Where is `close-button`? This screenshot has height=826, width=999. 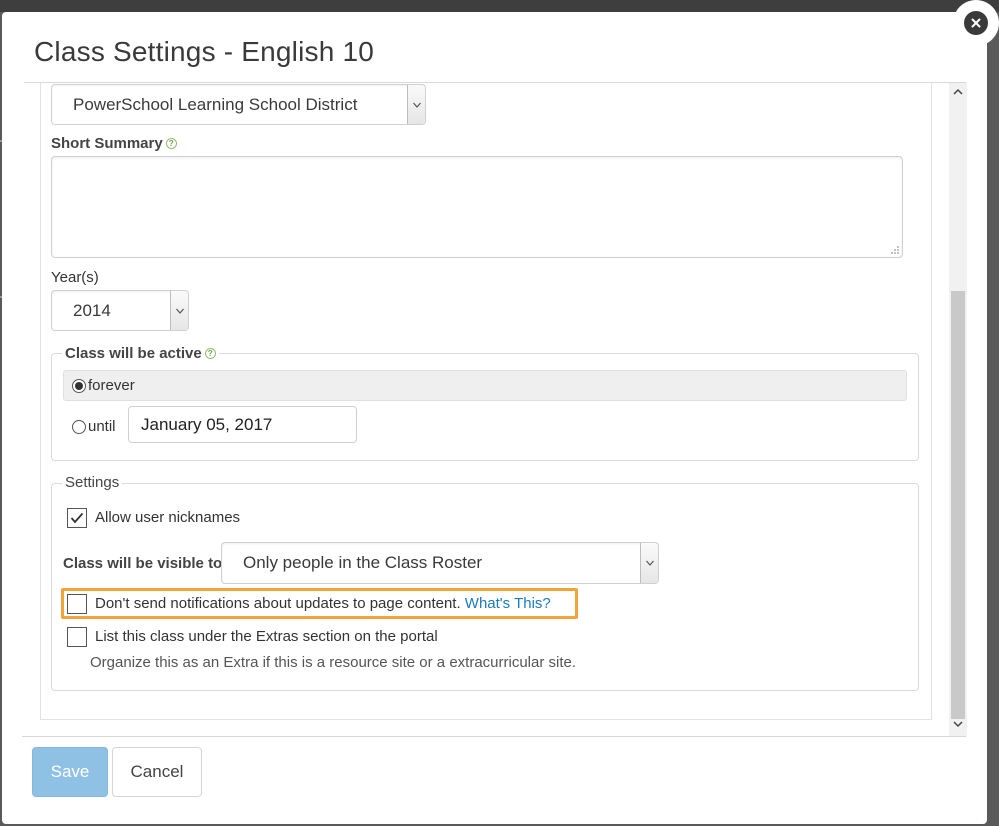
close-button is located at coordinates (976, 23).